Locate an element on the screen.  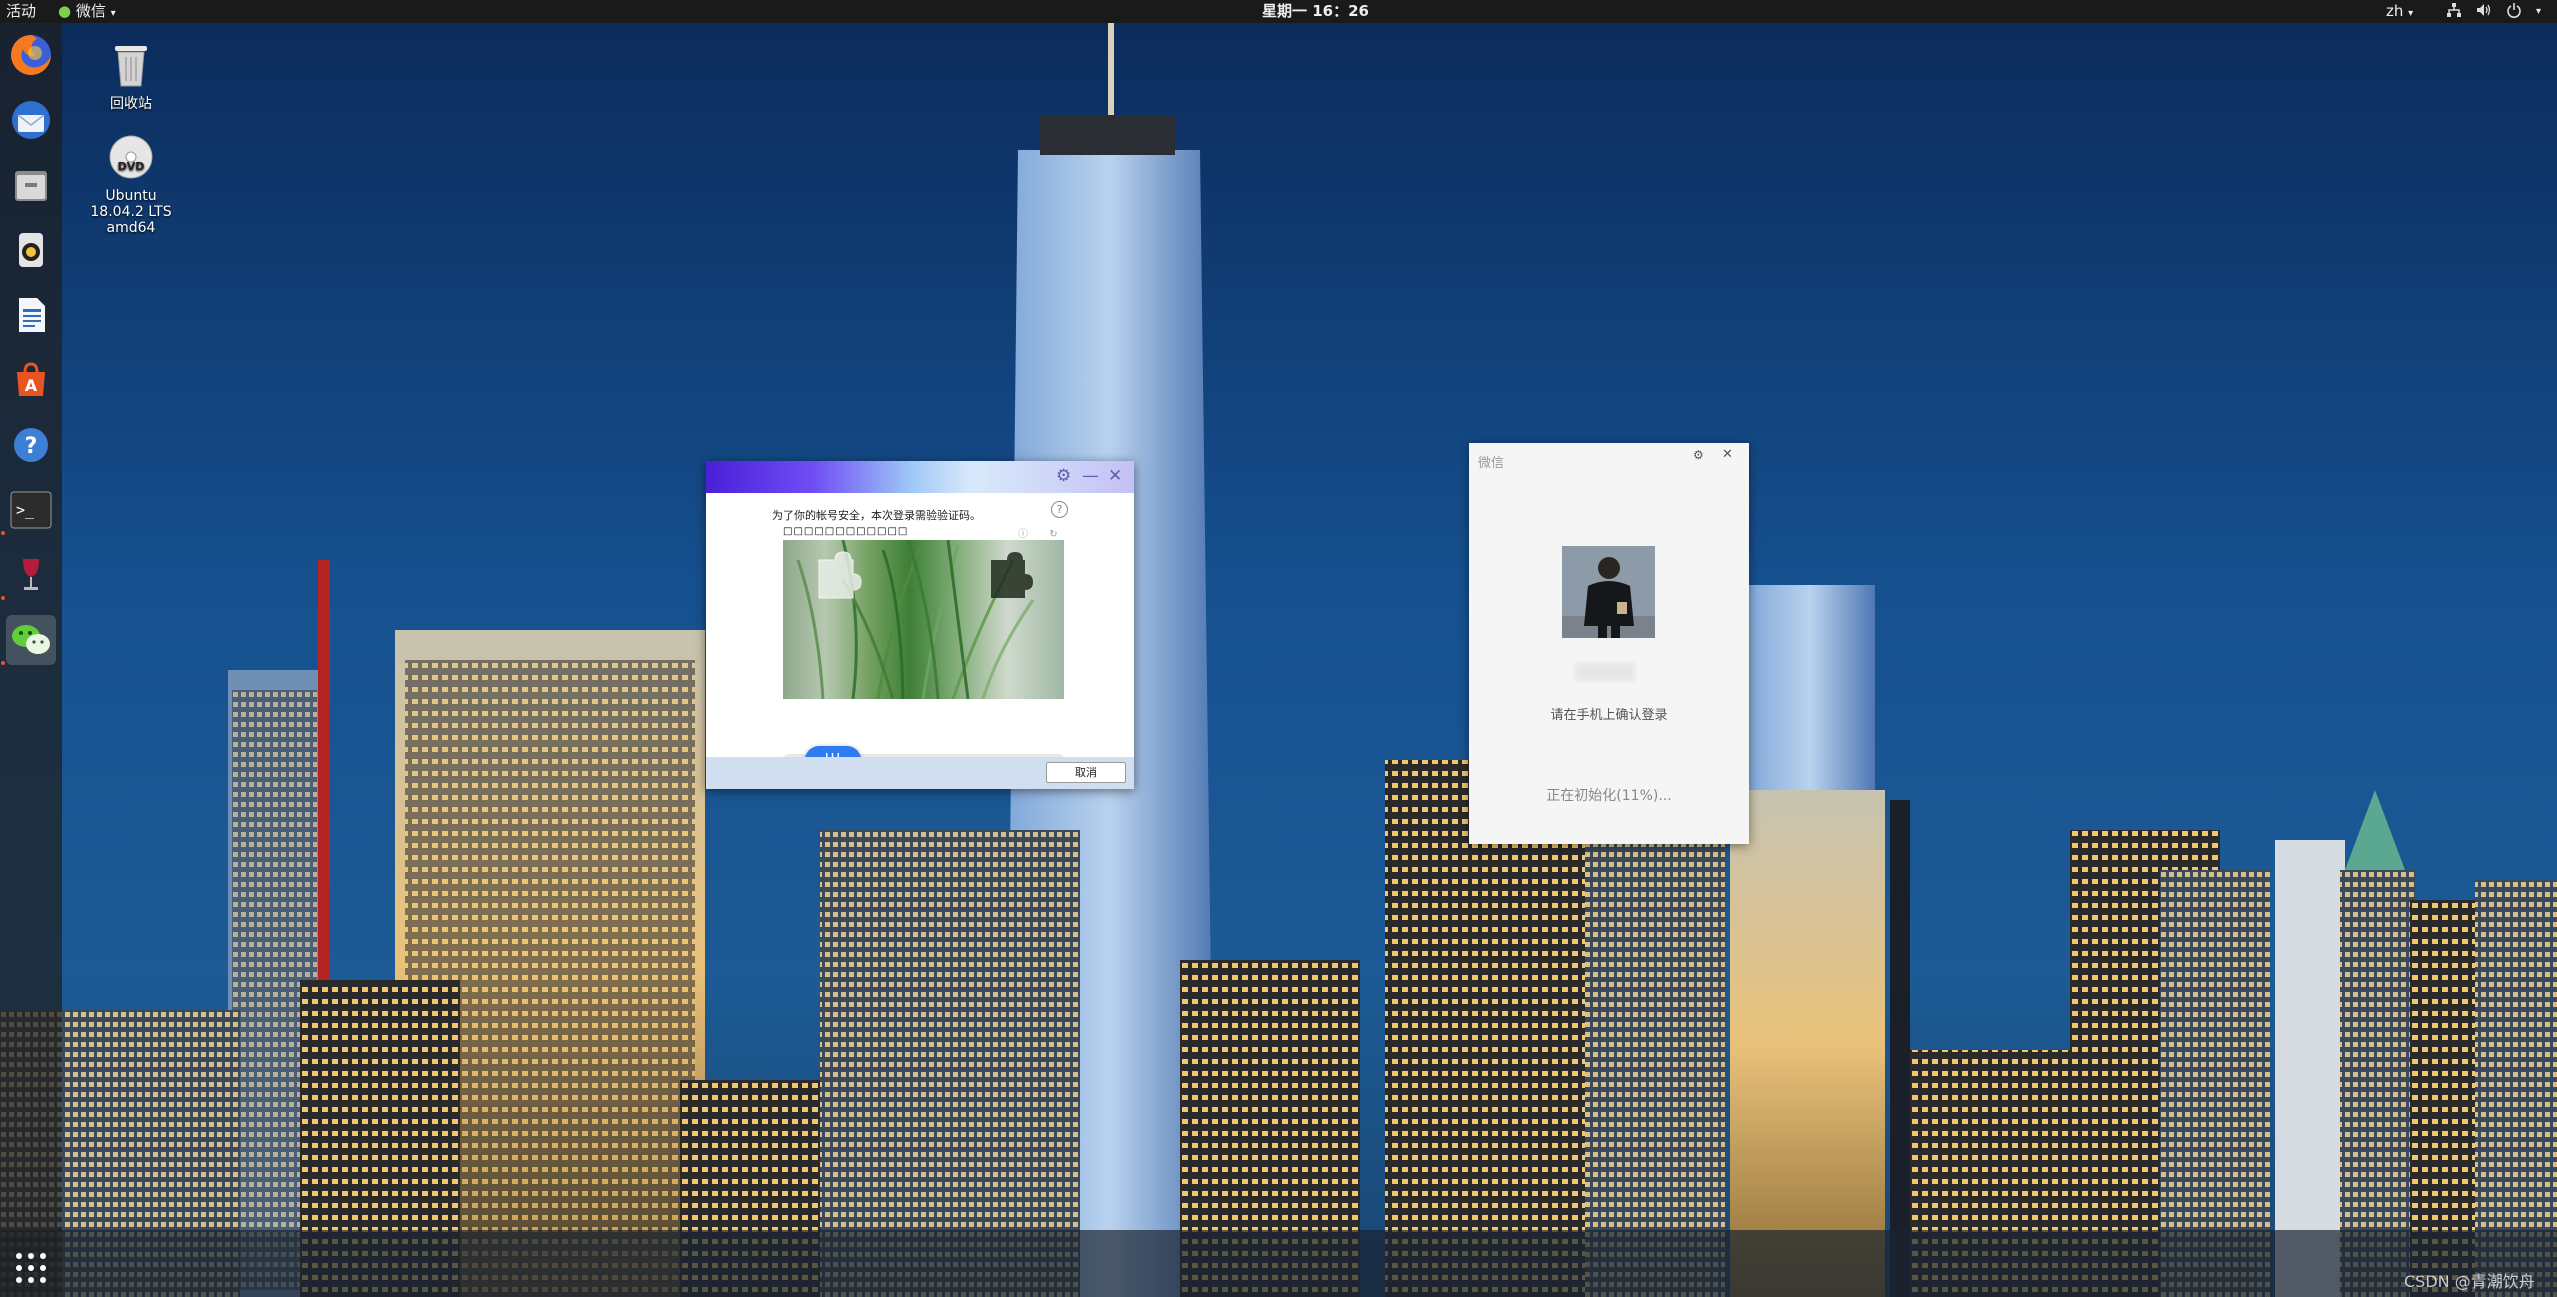
svg-text: A is located at coordinates (31, 385).